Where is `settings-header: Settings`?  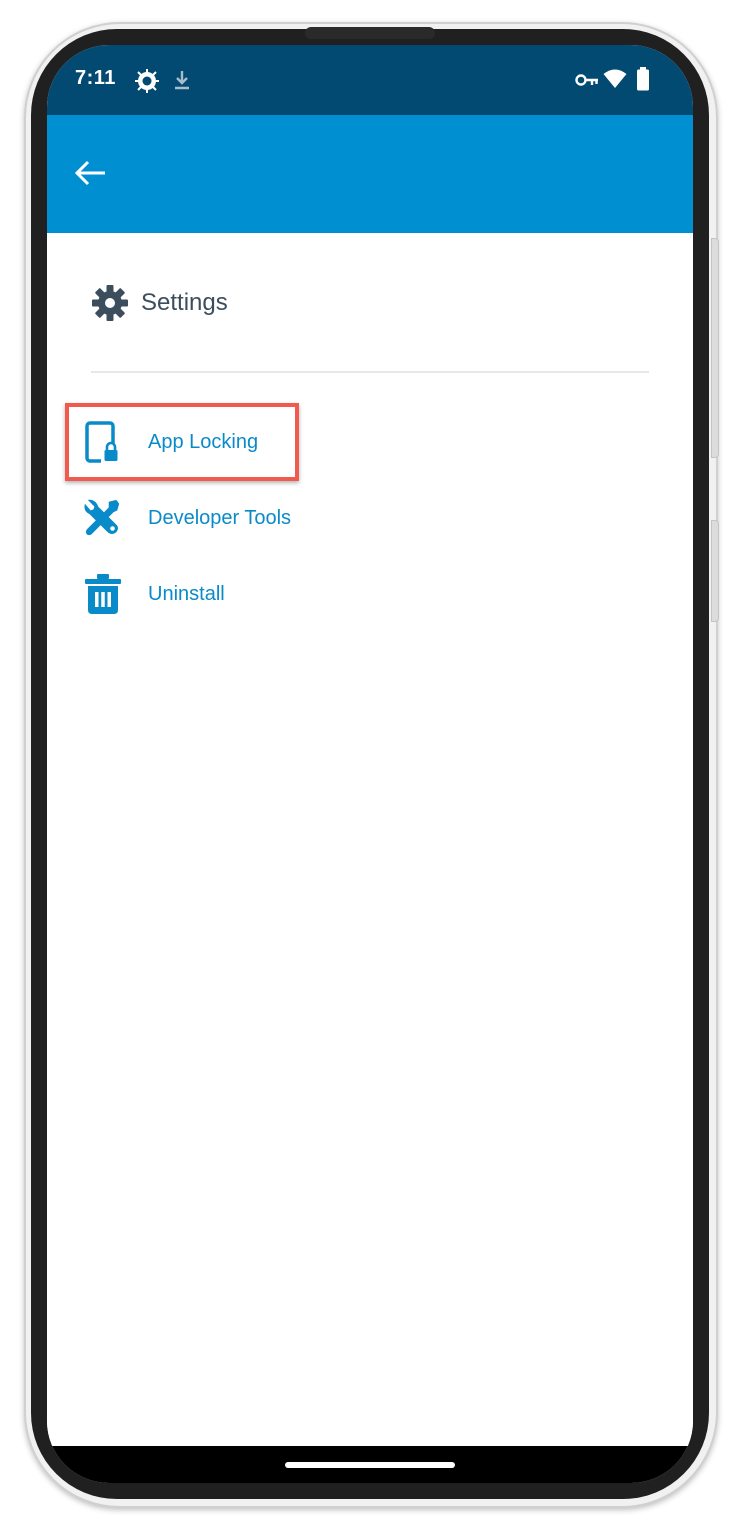
settings-header: Settings is located at coordinates (159, 303).